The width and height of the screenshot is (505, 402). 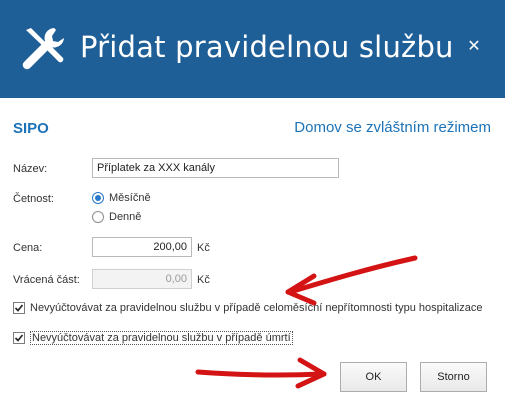 What do you see at coordinates (30, 169) in the screenshot?
I see `name-label: Název:` at bounding box center [30, 169].